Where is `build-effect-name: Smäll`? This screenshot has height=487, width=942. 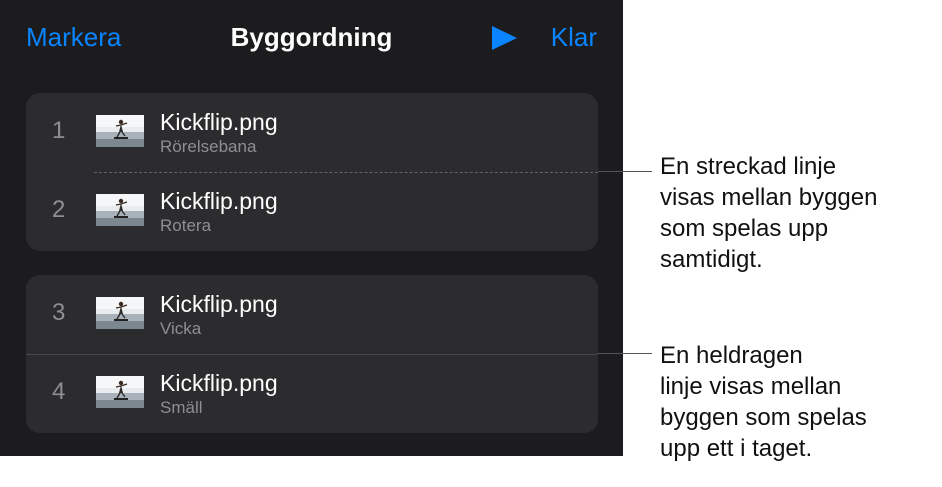
build-effect-name: Smäll is located at coordinates (181, 407).